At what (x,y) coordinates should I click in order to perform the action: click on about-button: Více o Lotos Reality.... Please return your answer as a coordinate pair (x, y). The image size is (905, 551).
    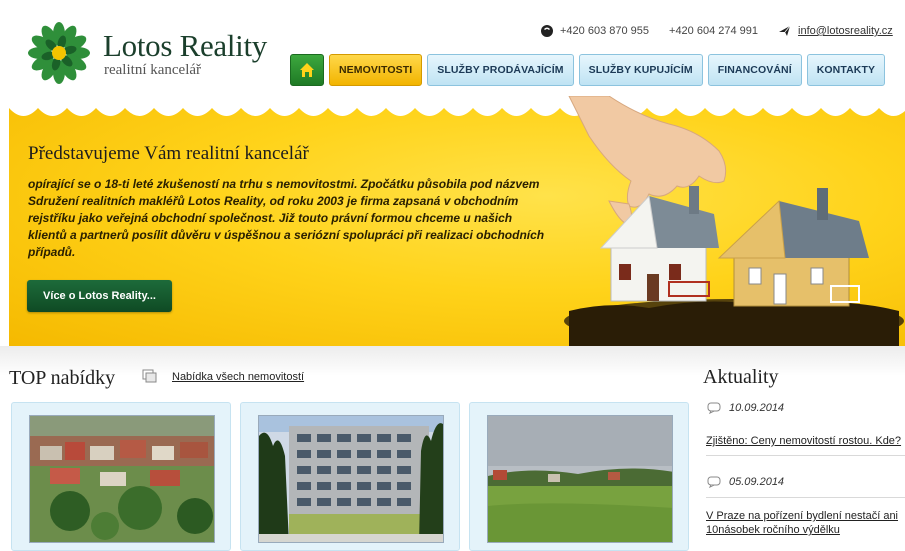
    Looking at the image, I should click on (99, 296).